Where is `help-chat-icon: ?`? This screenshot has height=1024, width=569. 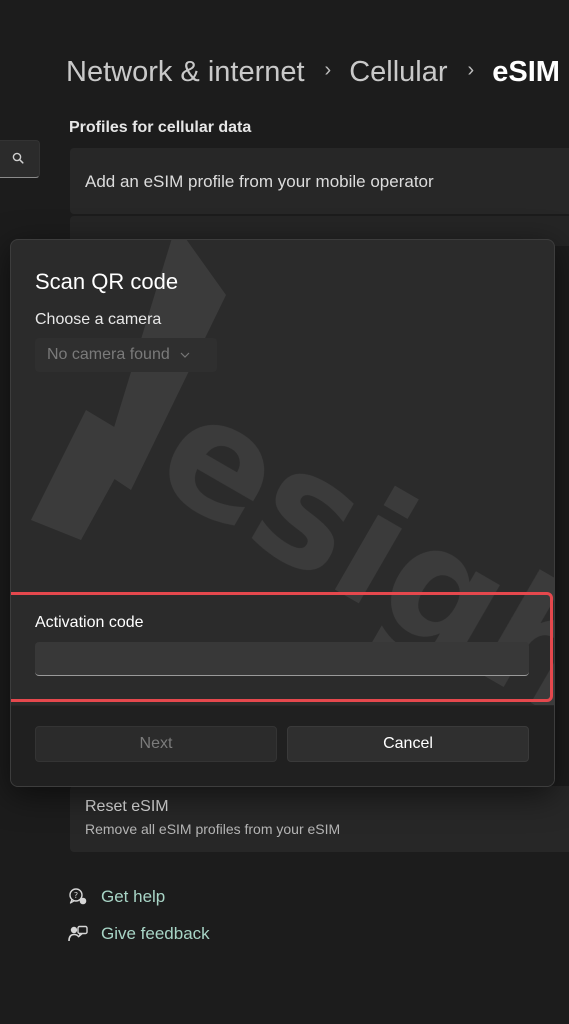 help-chat-icon: ? is located at coordinates (78, 896).